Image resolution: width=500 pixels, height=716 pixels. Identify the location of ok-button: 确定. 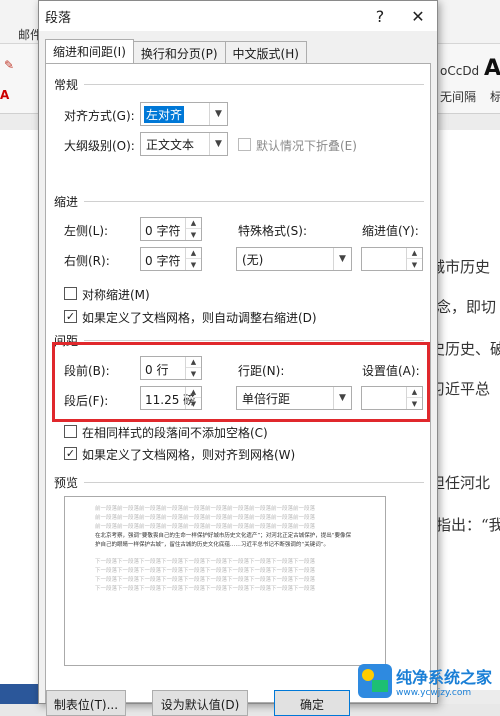
(312, 703).